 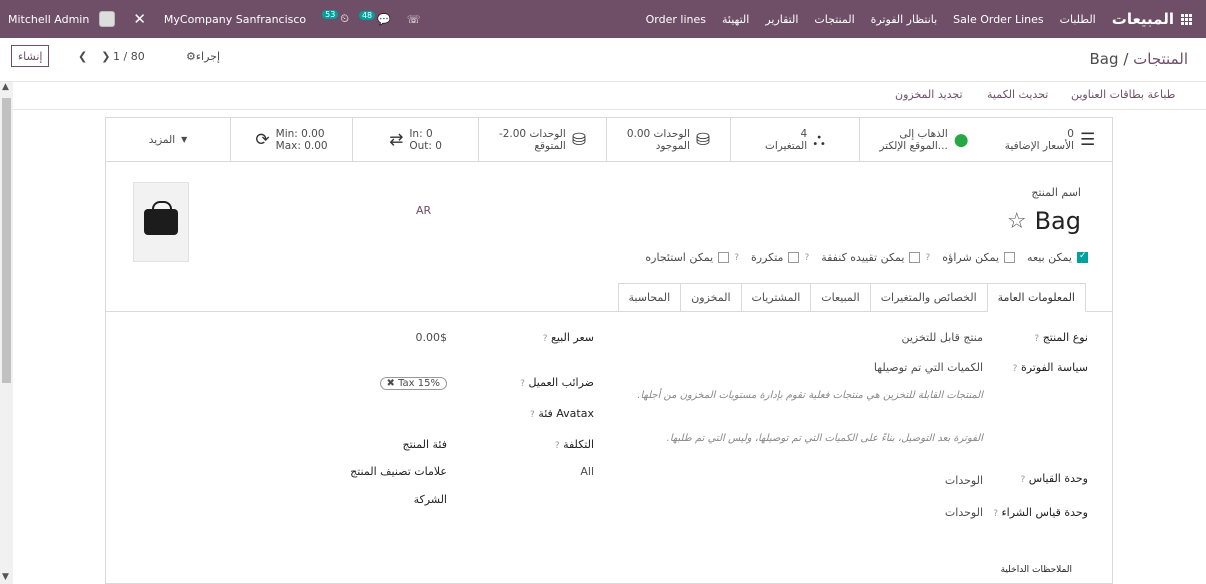 I want to click on user-avatar, so click(x=107, y=19).